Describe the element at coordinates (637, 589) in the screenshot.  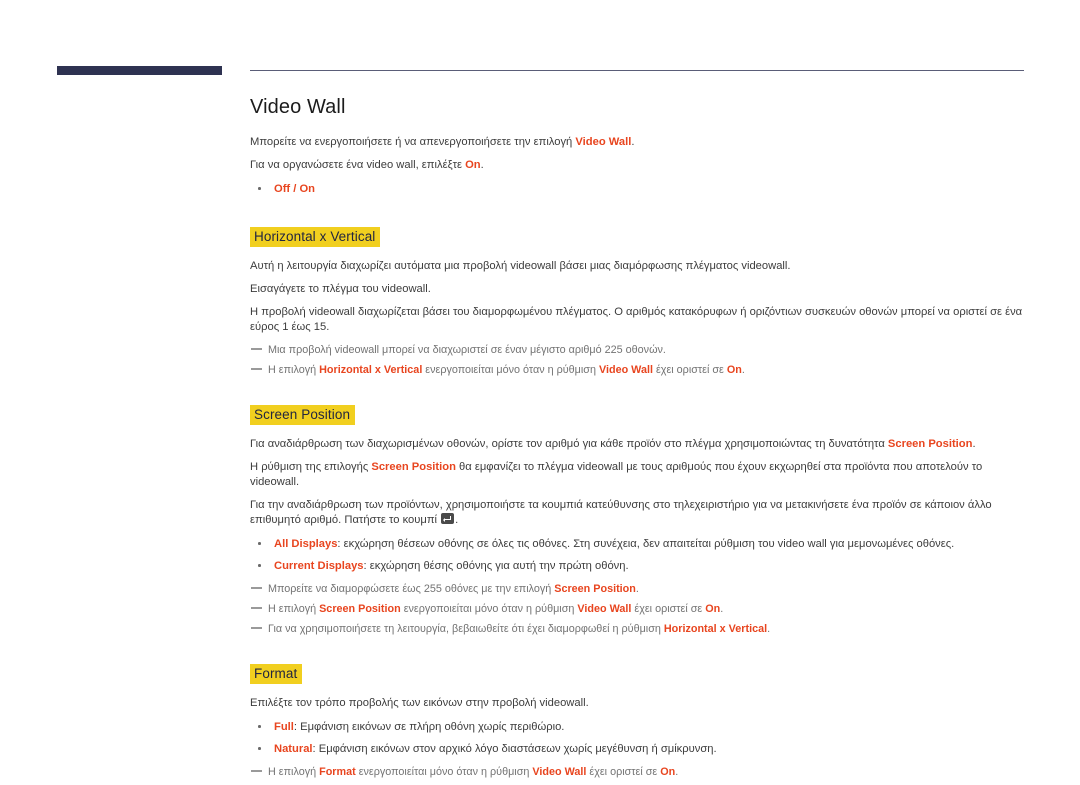
I see `sp-n1-post: .` at that location.